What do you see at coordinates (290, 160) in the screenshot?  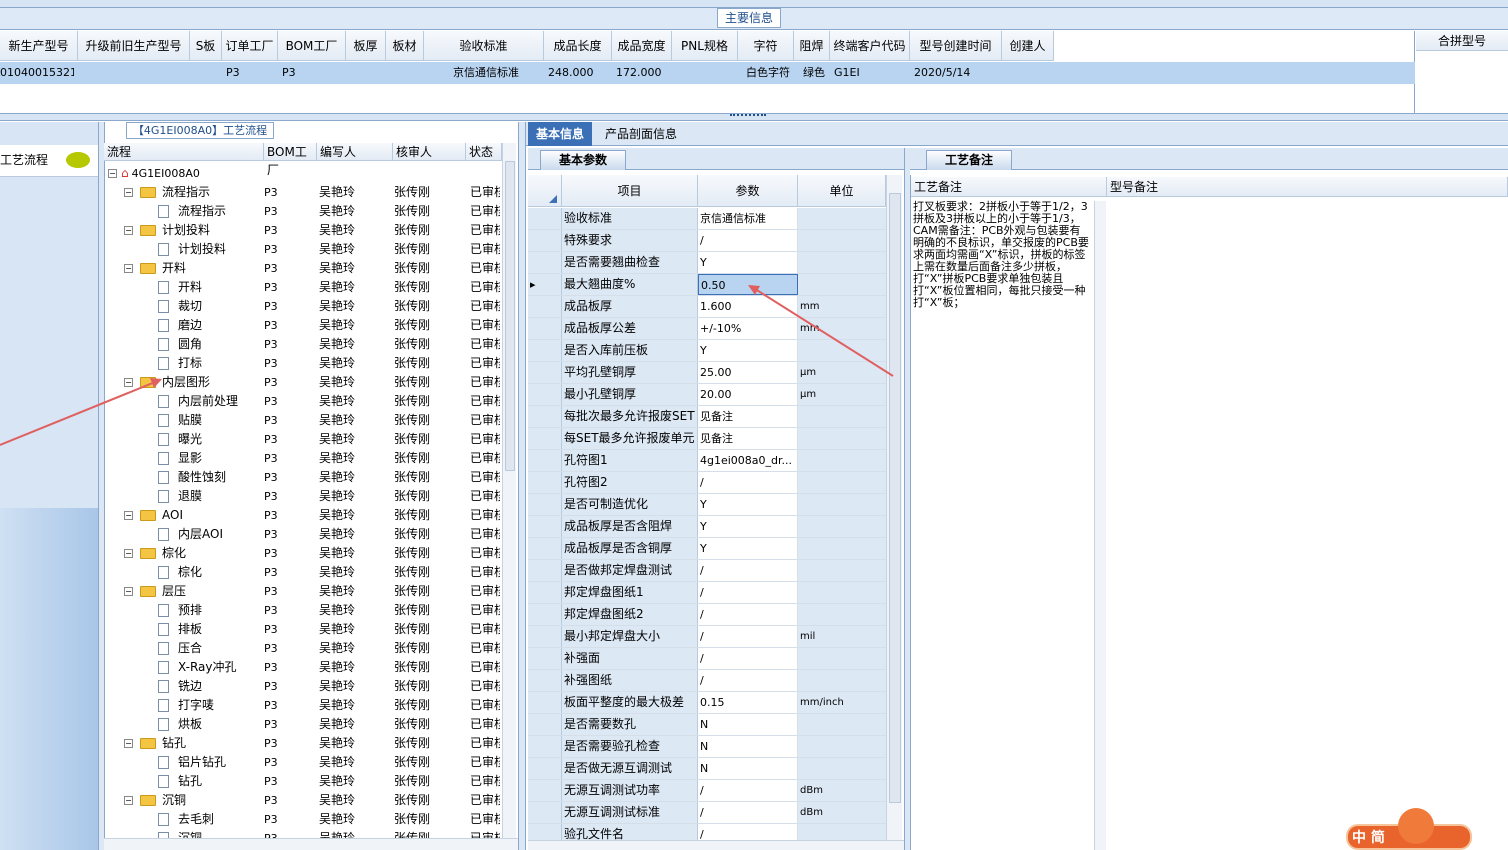 I see `tree-header-1: BOM工厂` at bounding box center [290, 160].